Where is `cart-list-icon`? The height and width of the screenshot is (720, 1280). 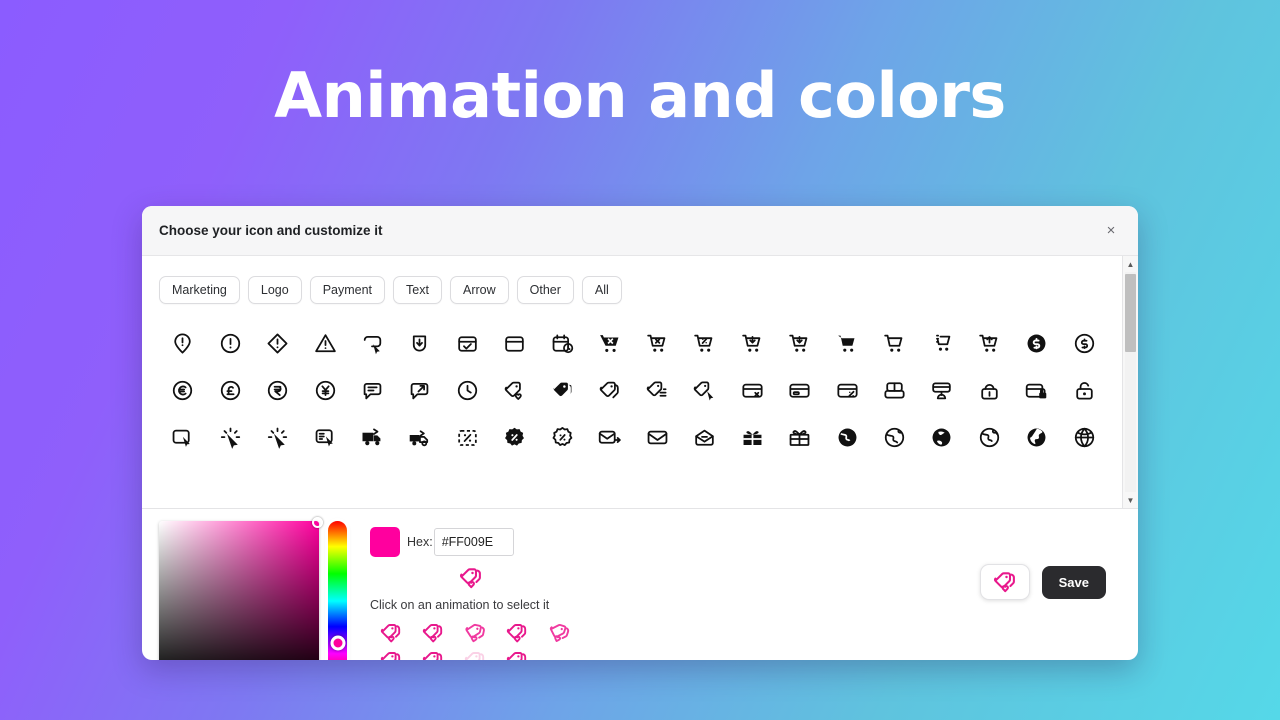 cart-list-icon is located at coordinates (941, 343).